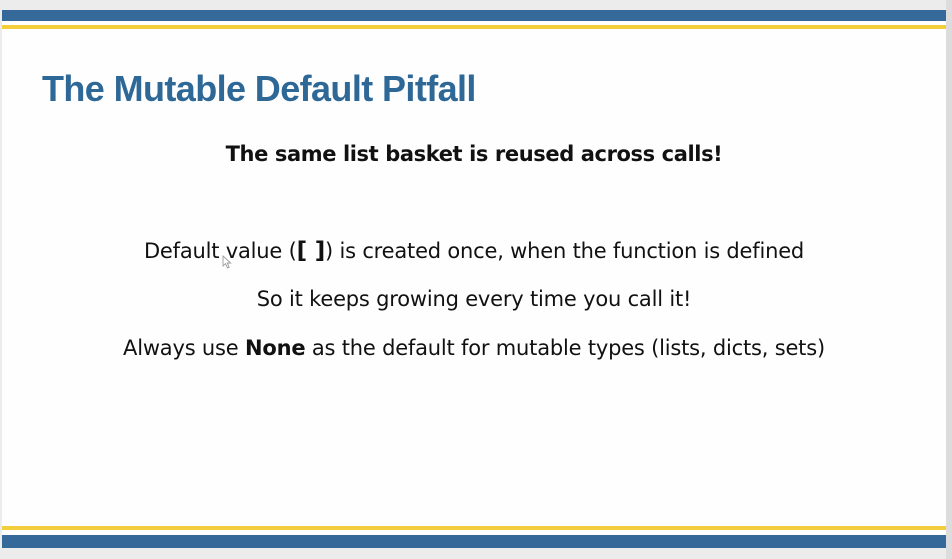 This screenshot has width=952, height=559. I want to click on none-keyword: None, so click(275, 348).